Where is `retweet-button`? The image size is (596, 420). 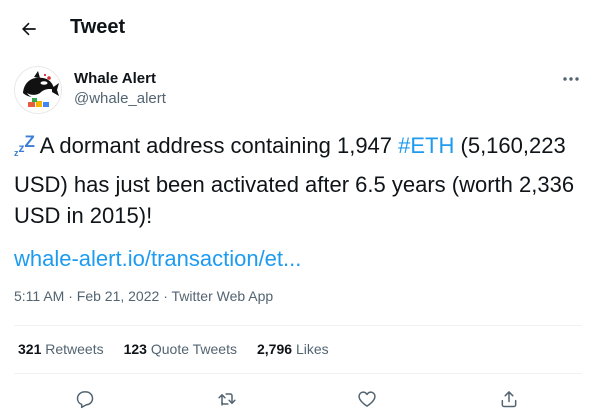 retweet-button is located at coordinates (227, 399).